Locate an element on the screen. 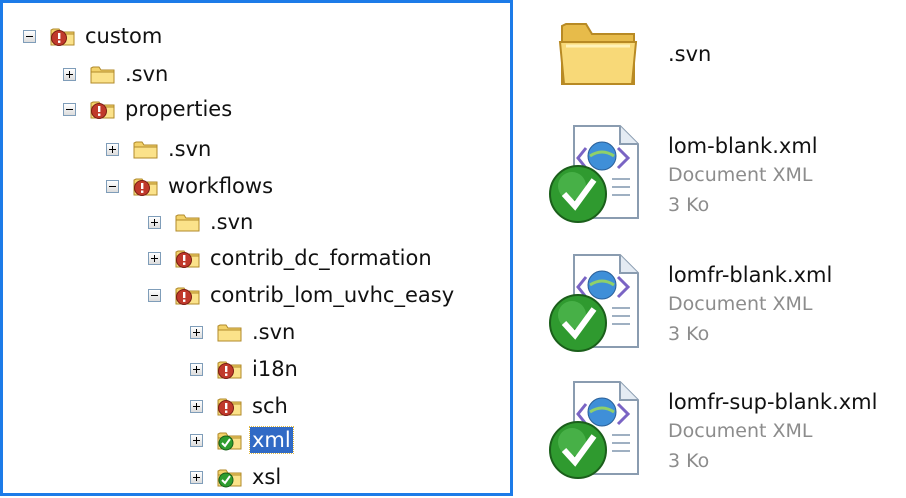  tree-node-label: i18n is located at coordinates (275, 369).